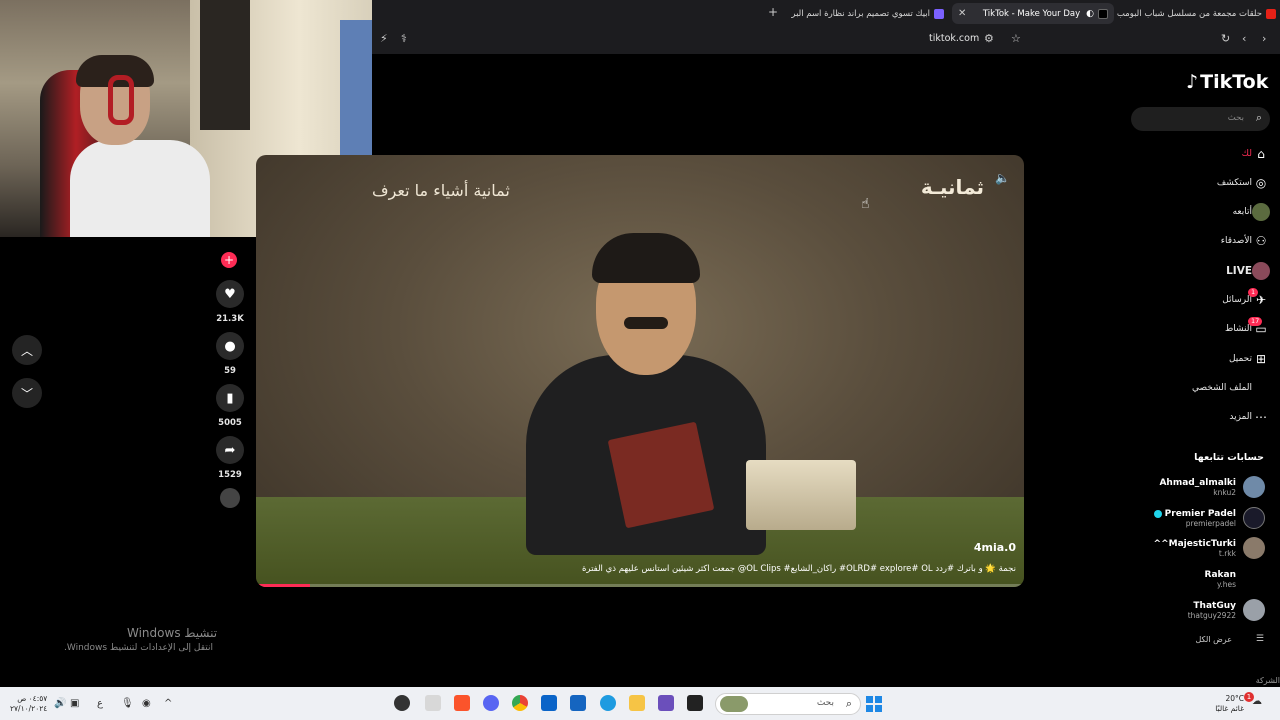 The height and width of the screenshot is (720, 1280). I want to click on close-tab-icon: ✕, so click(962, 13).